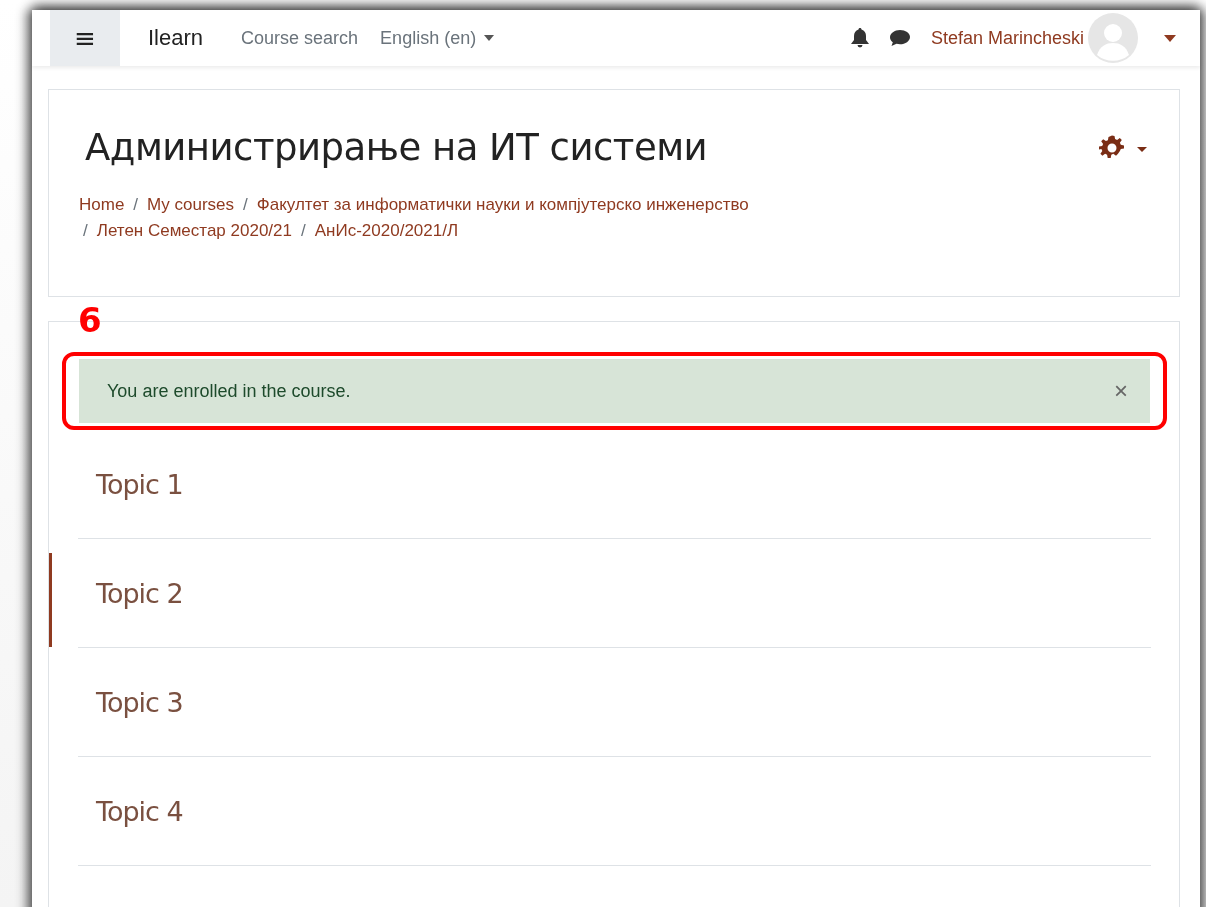  I want to click on menu-button: ≡, so click(85, 38).